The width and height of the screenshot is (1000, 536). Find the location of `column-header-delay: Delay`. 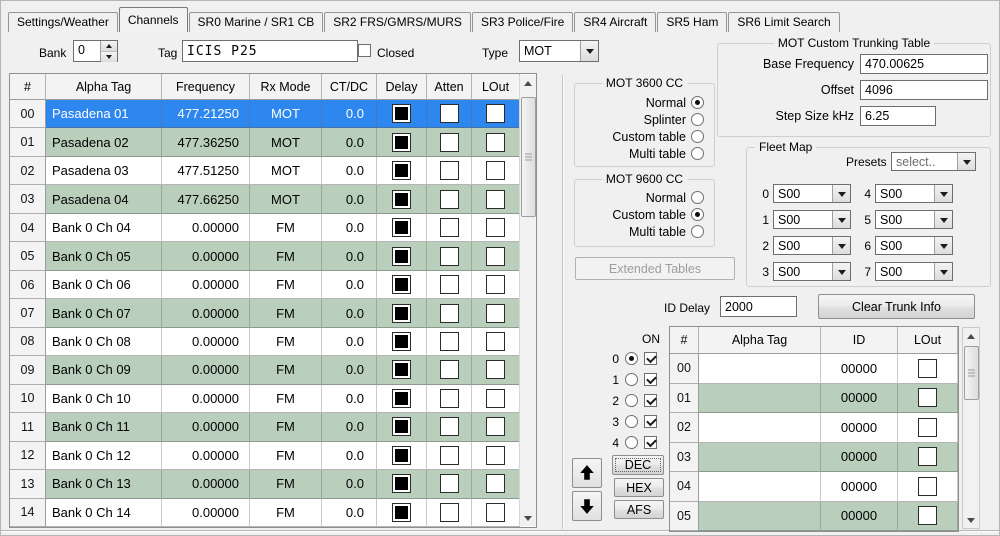

column-header-delay: Delay is located at coordinates (402, 87).